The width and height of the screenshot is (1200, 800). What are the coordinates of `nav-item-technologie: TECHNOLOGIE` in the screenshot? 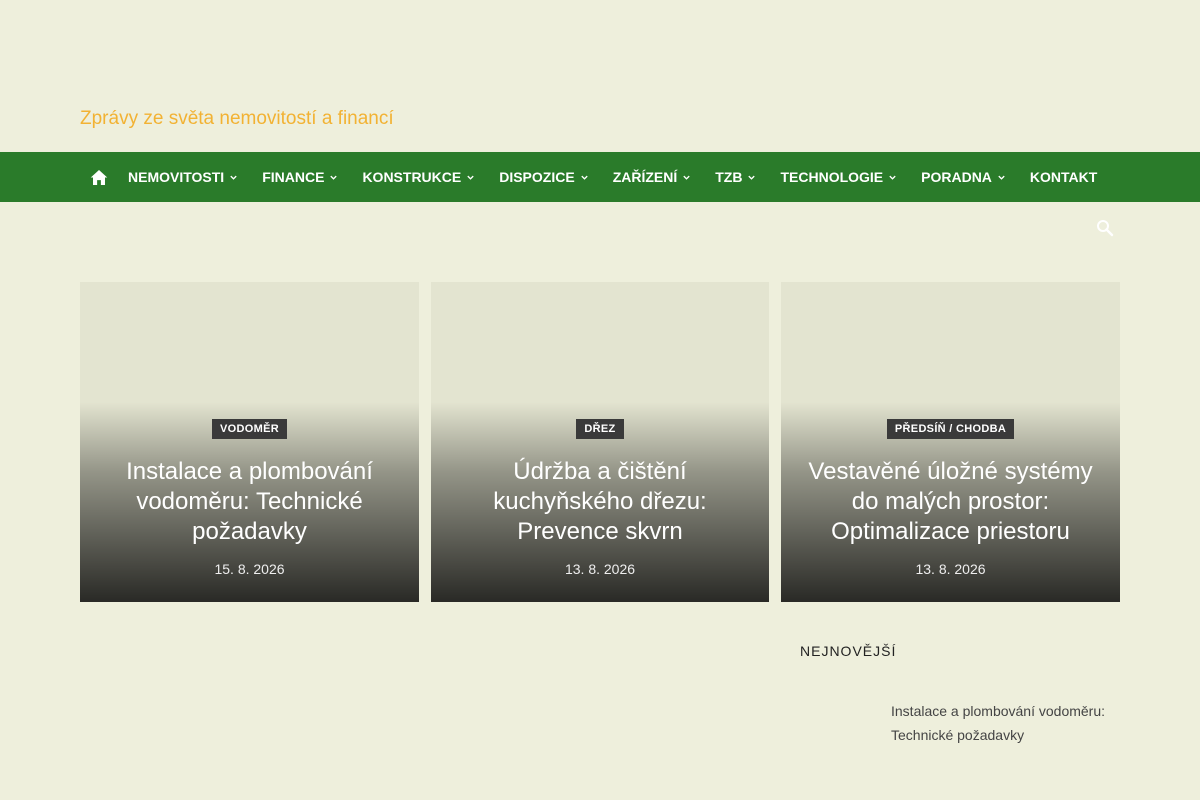 It's located at (838, 177).